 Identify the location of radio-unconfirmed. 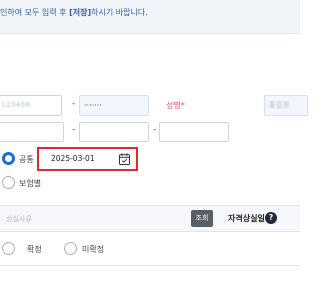
(70, 248).